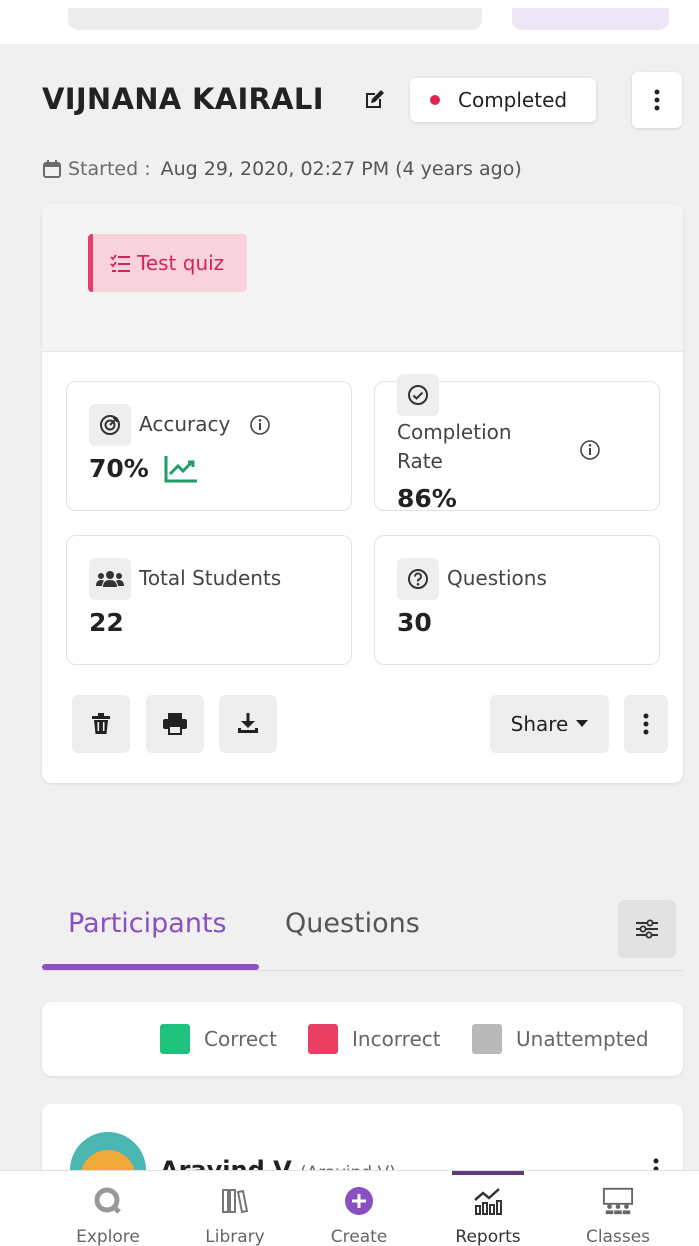  I want to click on quiz-header: VIJNANA KAIRALI Completed, so click(362, 100).